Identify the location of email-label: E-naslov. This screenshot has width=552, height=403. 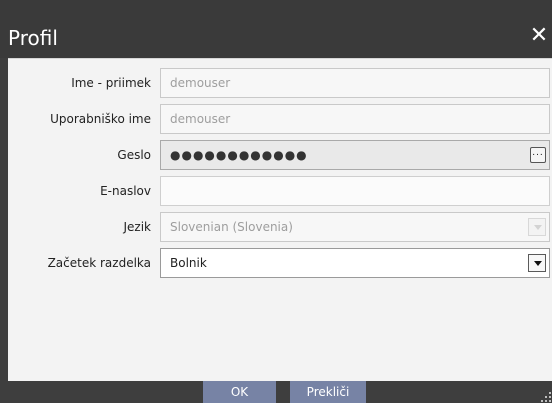
(125, 191).